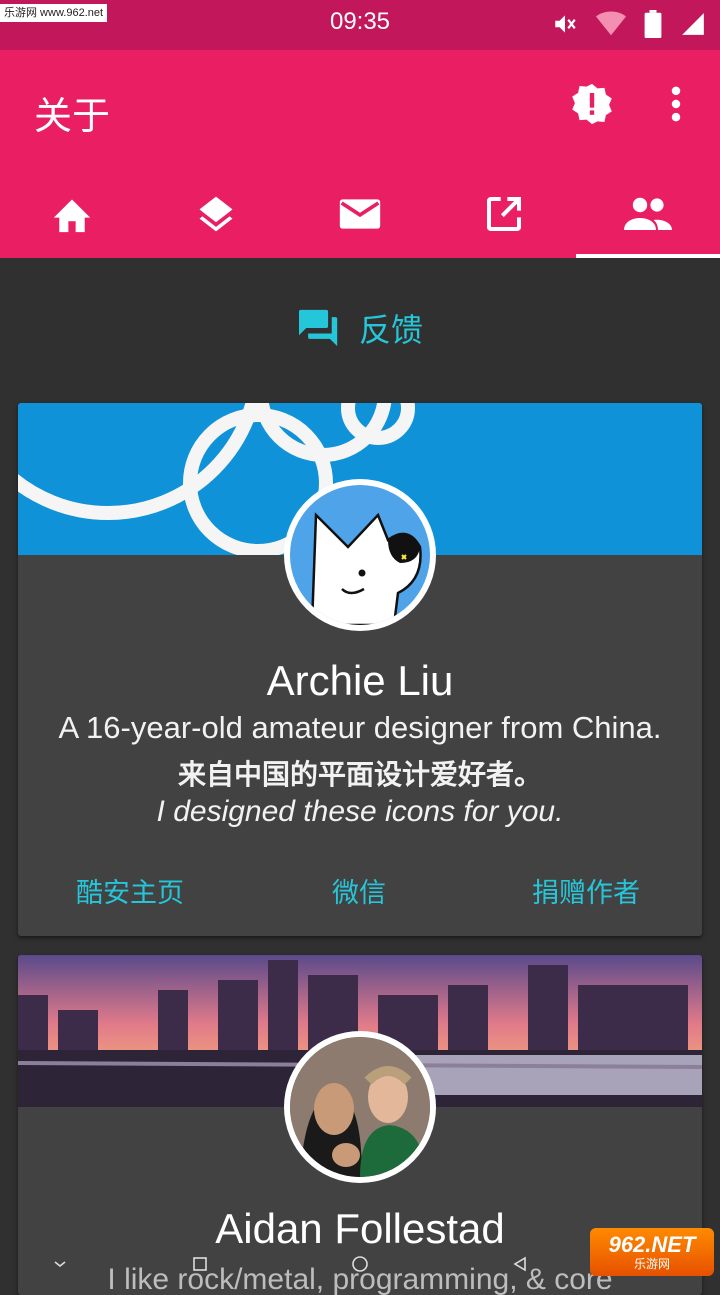  What do you see at coordinates (359, 774) in the screenshot?
I see `author-bio-zh: 来自中国的平面设计爱好者。` at bounding box center [359, 774].